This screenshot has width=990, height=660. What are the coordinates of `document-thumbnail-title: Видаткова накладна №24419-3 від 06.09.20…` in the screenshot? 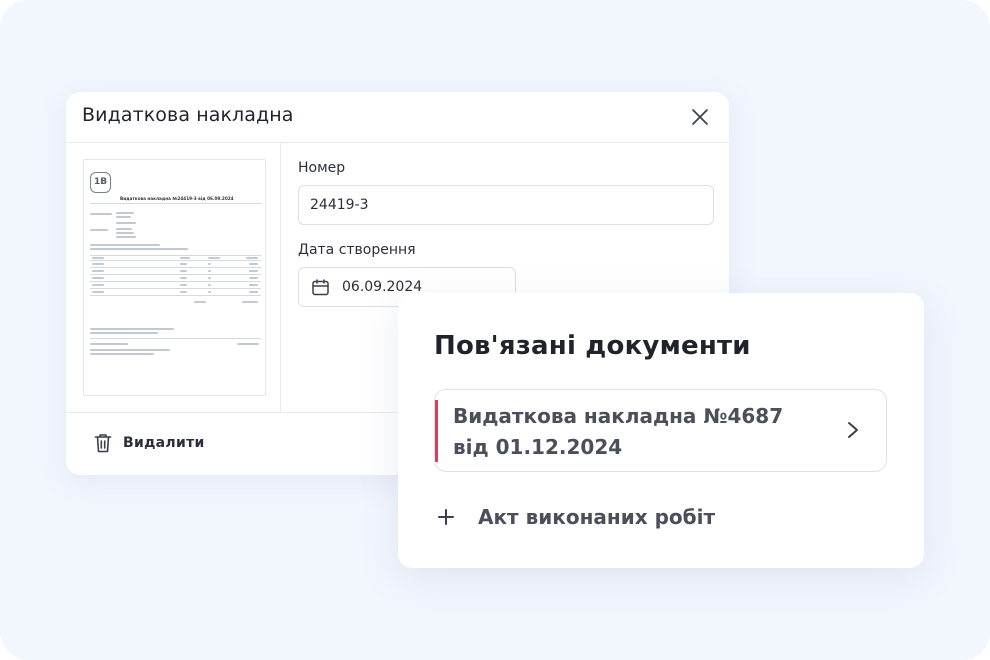 It's located at (177, 198).